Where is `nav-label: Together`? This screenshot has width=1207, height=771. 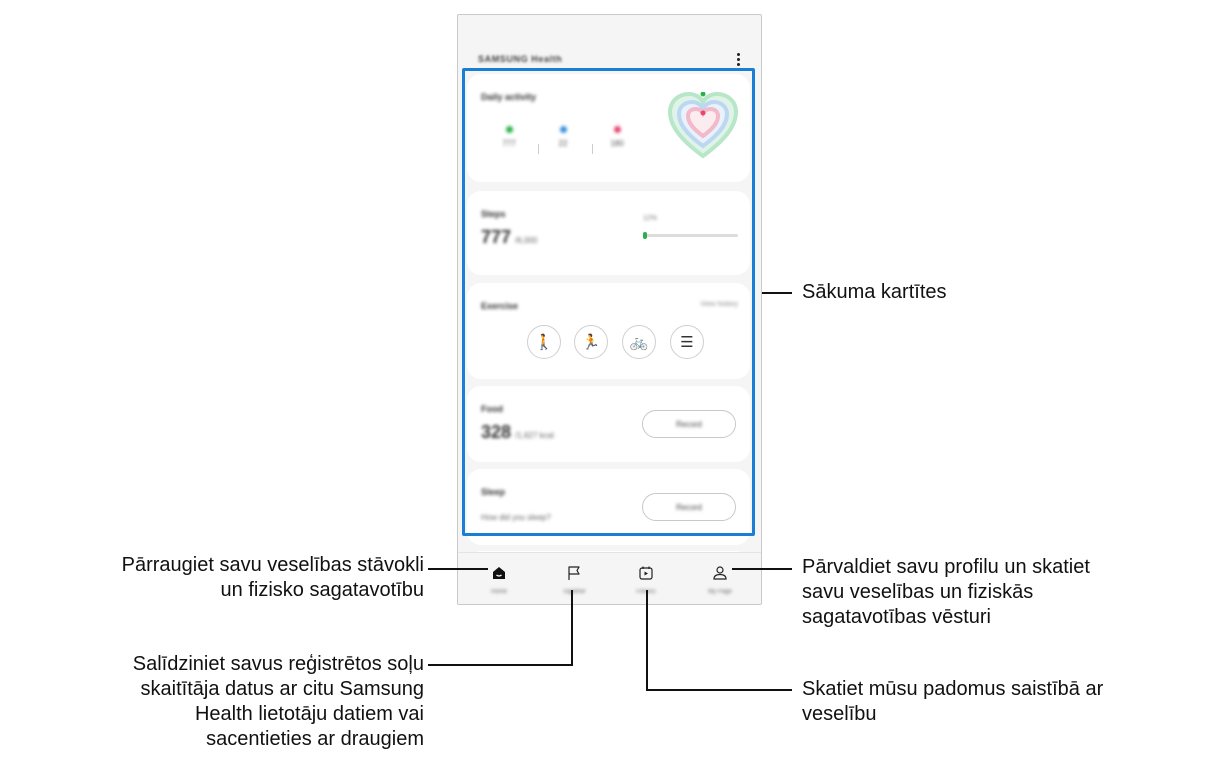 nav-label: Together is located at coordinates (574, 592).